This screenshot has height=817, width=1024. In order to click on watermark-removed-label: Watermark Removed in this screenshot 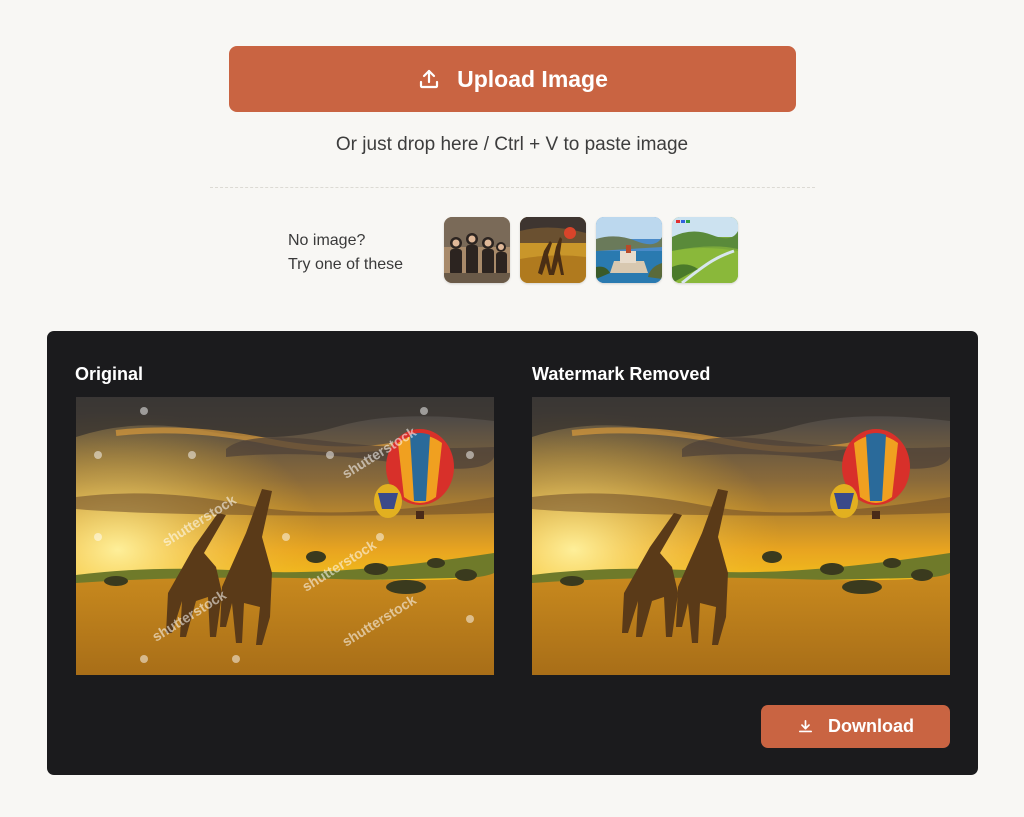, I will do `click(621, 374)`.